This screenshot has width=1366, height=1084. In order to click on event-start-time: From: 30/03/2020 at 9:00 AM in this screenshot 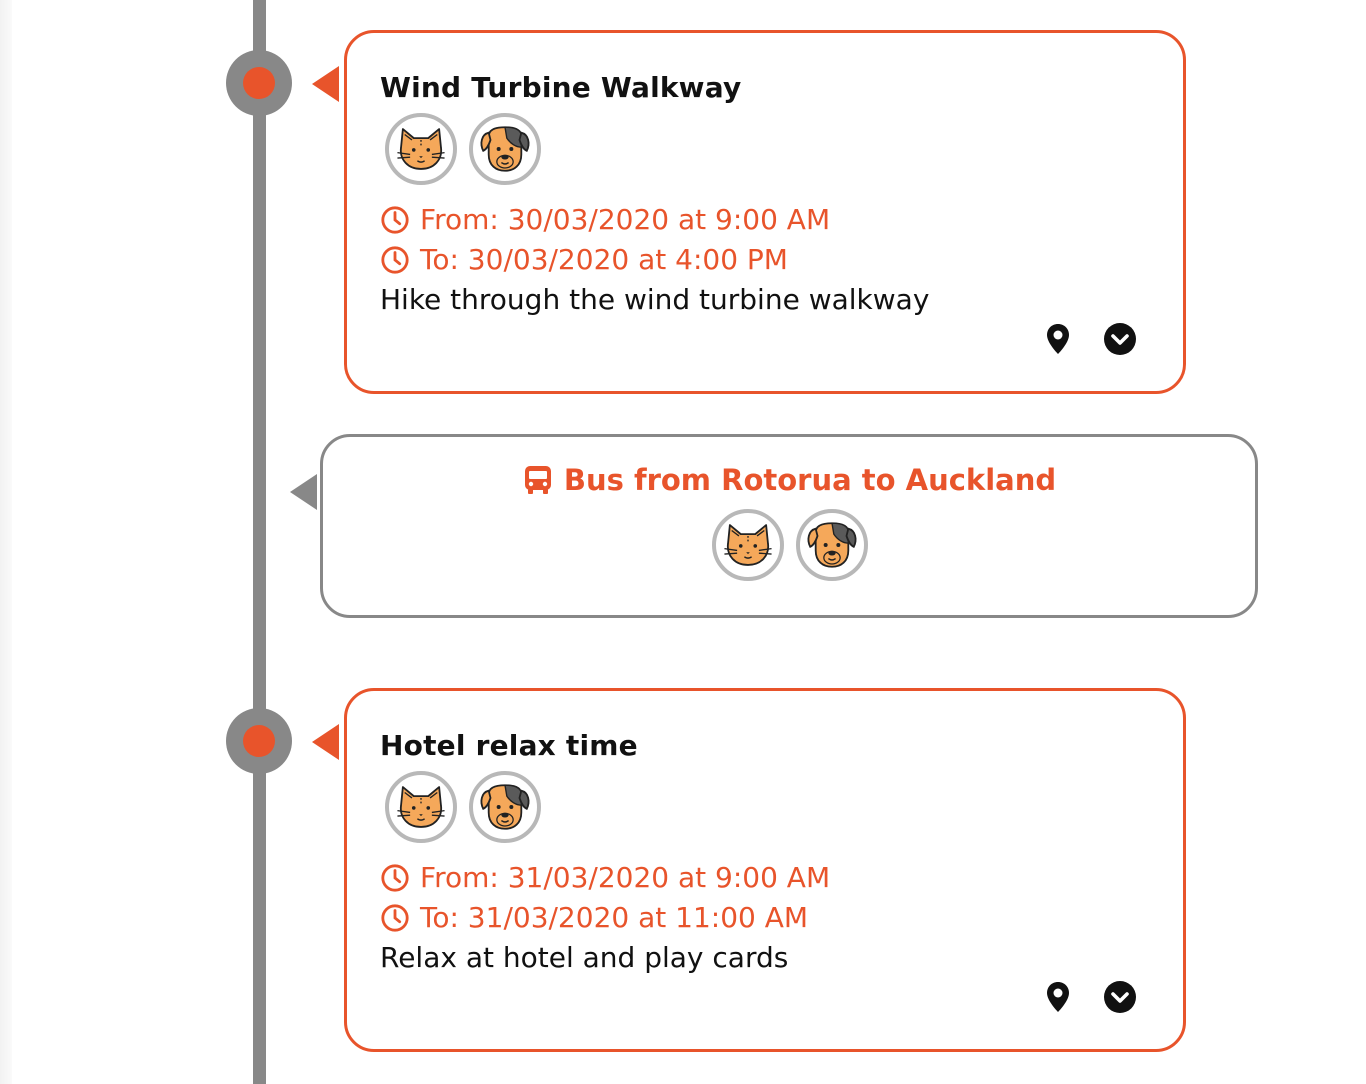, I will do `click(605, 219)`.